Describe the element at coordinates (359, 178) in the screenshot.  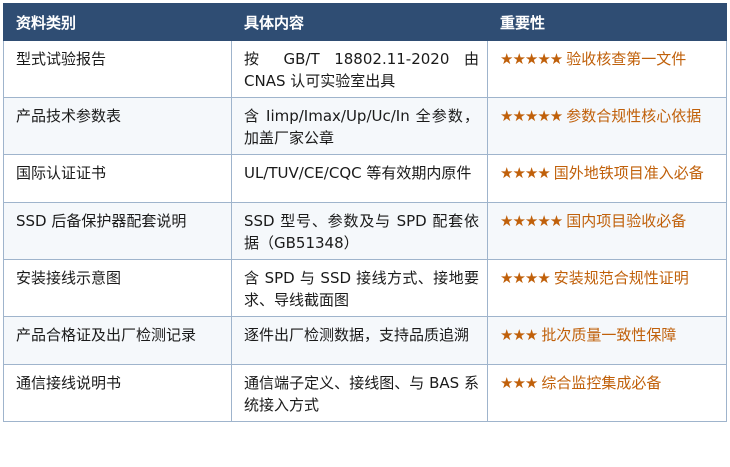
I see `content-cell: UL/TUV/CE/CQC 等有效期内原件` at that location.